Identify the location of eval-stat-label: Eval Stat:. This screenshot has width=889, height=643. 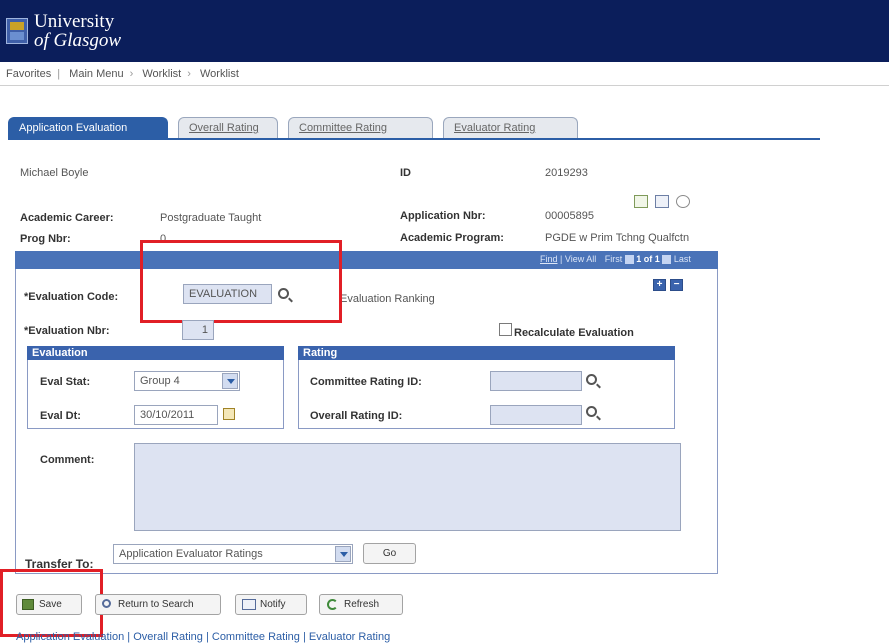
(65, 382).